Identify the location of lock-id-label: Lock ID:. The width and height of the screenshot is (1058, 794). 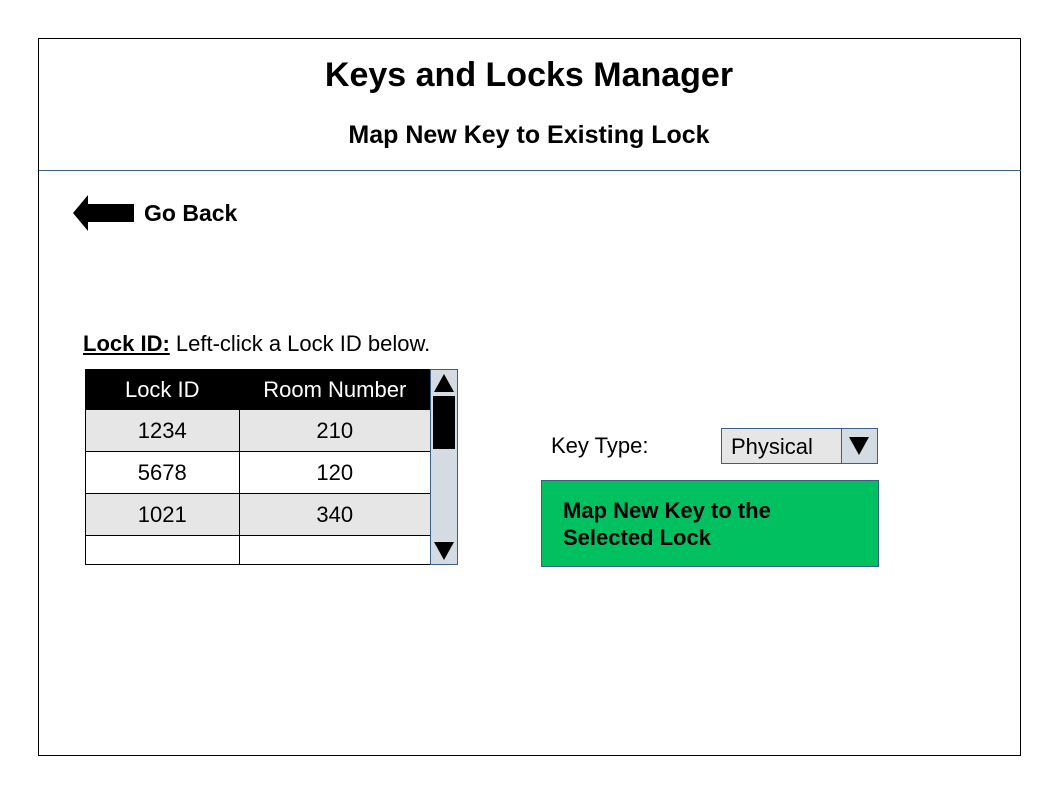
(126, 343).